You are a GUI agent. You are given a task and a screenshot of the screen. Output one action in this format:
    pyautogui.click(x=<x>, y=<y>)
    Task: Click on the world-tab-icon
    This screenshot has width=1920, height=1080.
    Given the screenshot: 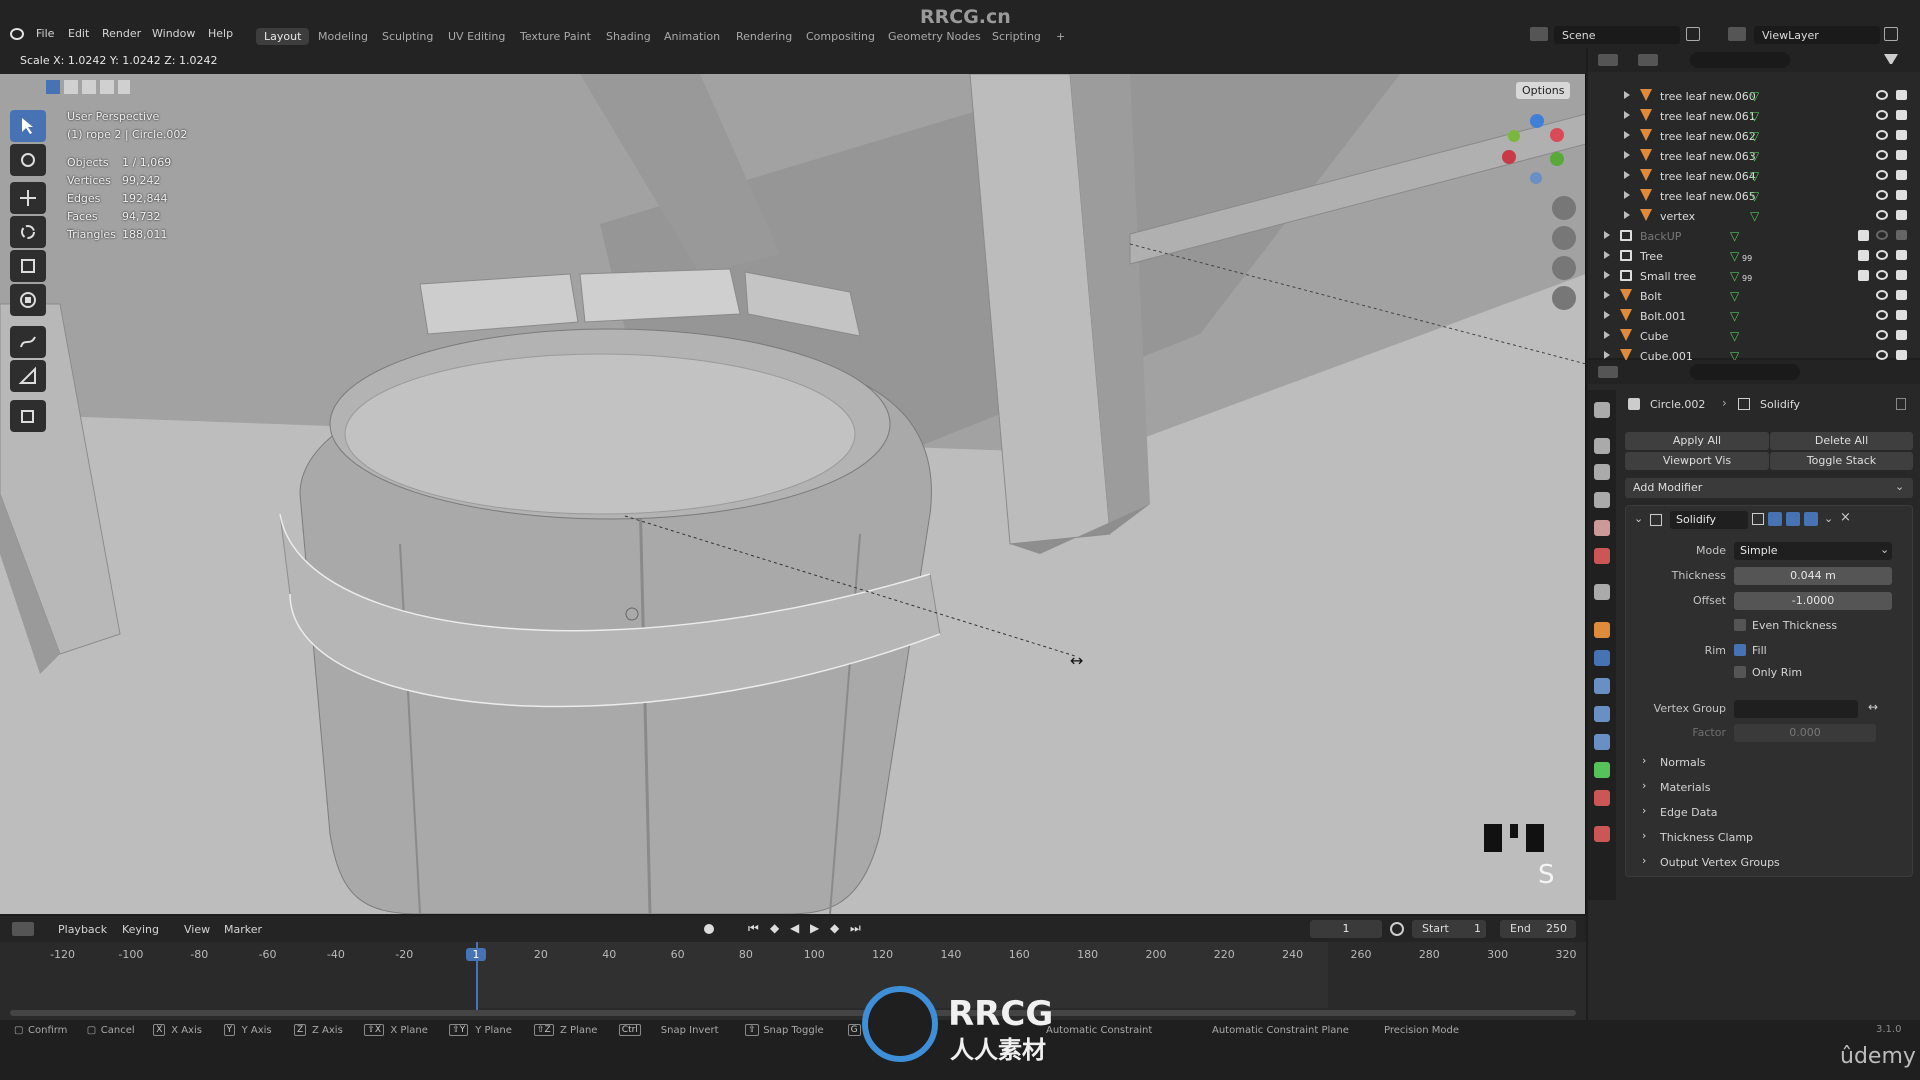 What is the action you would take?
    pyautogui.click(x=1602, y=556)
    